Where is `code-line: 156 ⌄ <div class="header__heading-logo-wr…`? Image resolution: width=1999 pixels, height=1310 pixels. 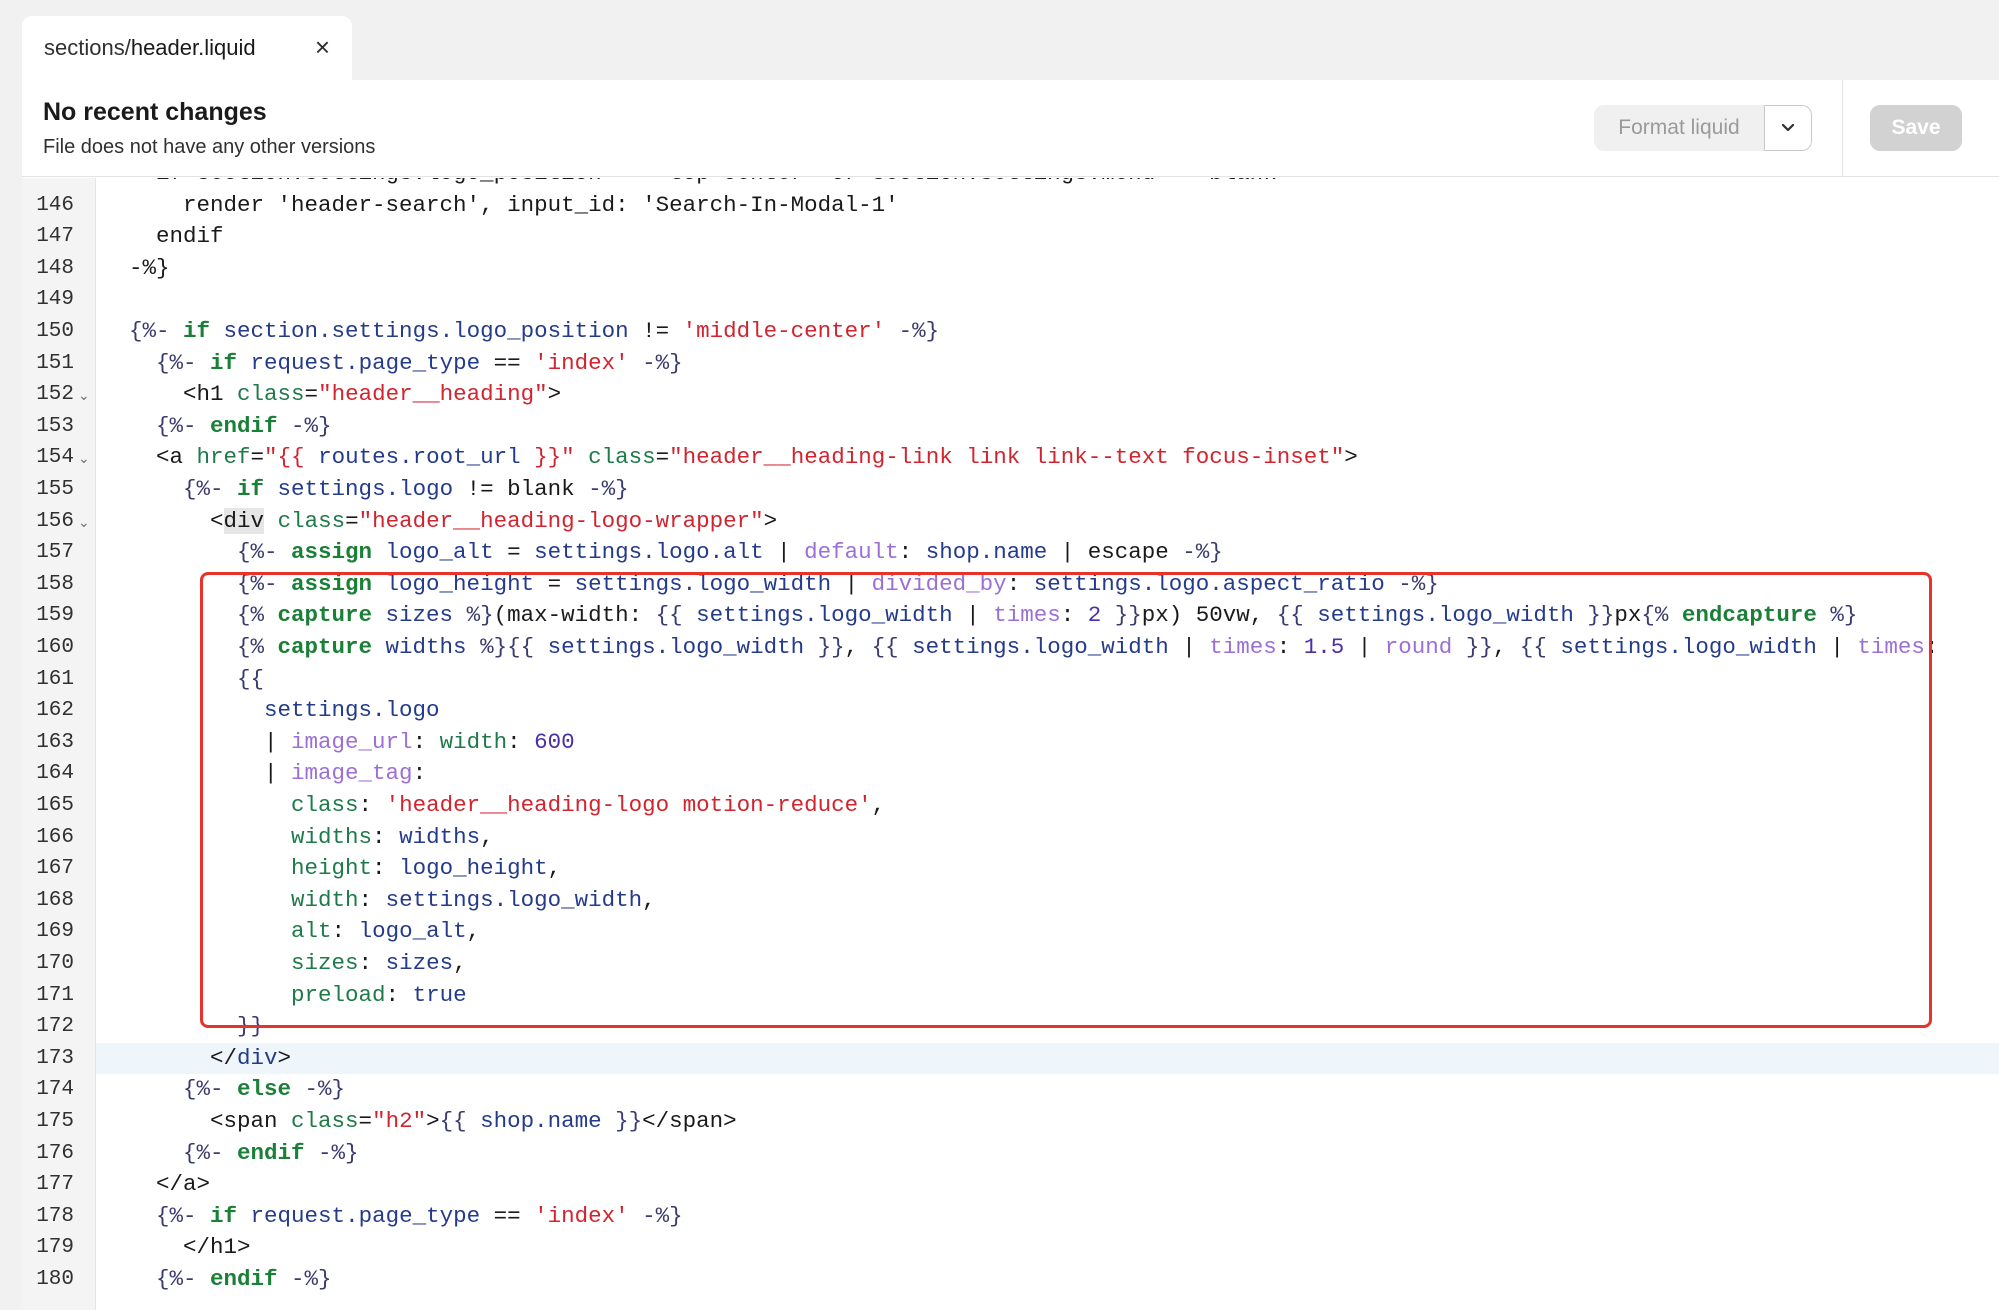 code-line: 156 ⌄ <div class="header__heading-logo-wr… is located at coordinates (1010, 522).